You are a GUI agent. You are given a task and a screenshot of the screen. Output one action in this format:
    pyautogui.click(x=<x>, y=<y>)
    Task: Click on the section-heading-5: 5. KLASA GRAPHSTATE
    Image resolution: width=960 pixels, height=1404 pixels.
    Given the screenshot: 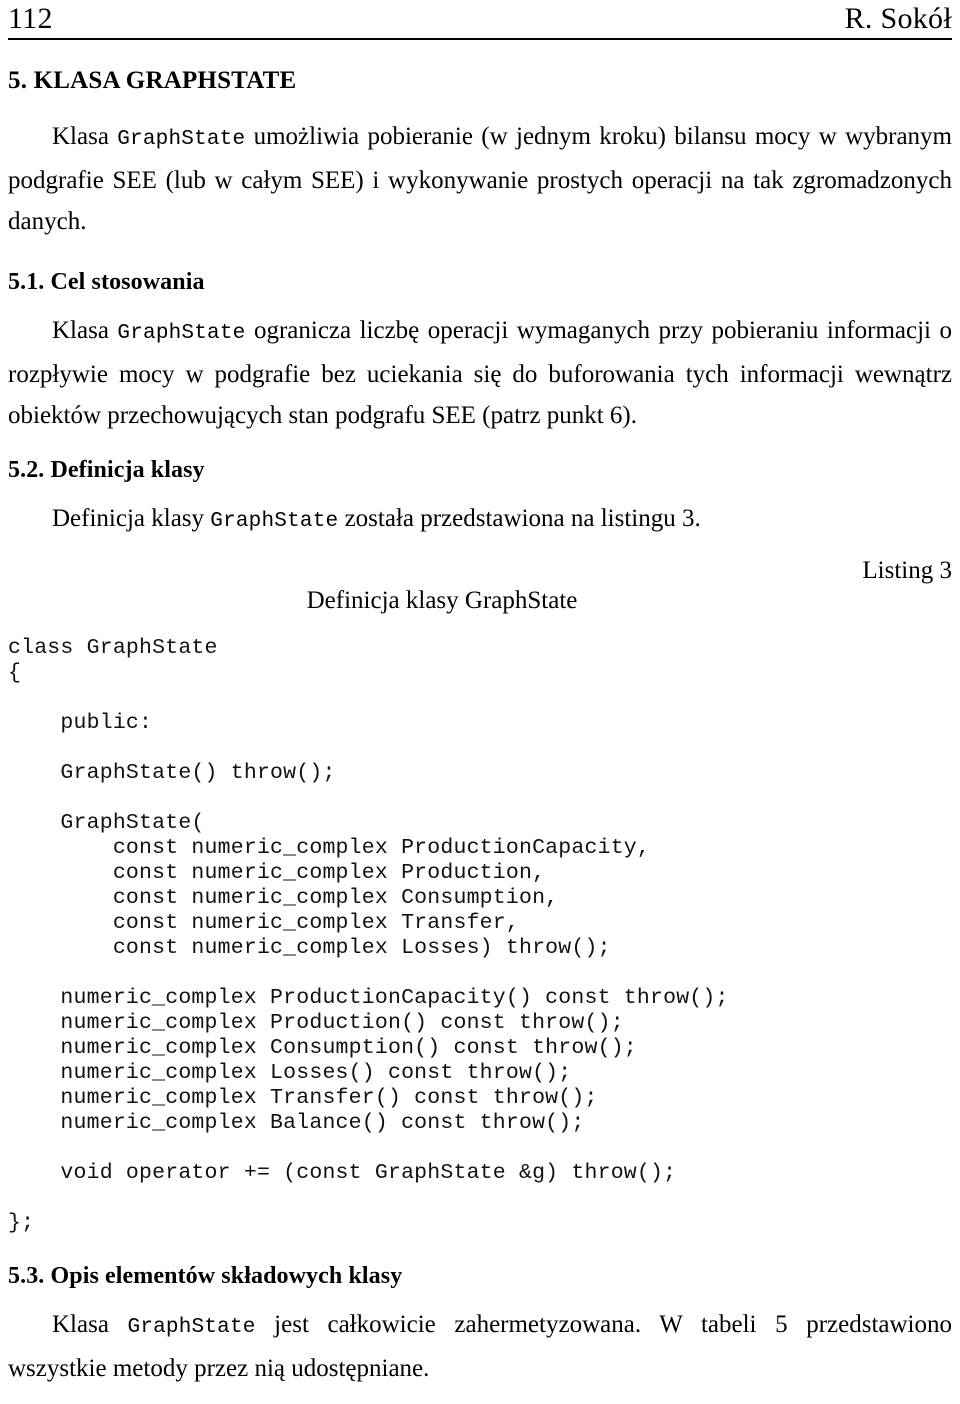 What is the action you would take?
    pyautogui.click(x=152, y=80)
    